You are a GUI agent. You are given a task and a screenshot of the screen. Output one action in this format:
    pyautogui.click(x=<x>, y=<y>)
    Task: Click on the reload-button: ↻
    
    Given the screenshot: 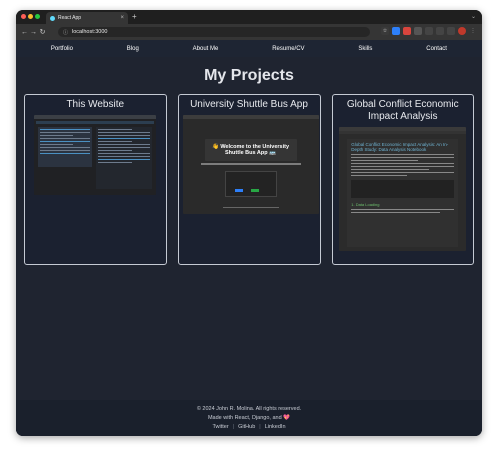 What is the action you would take?
    pyautogui.click(x=42, y=32)
    